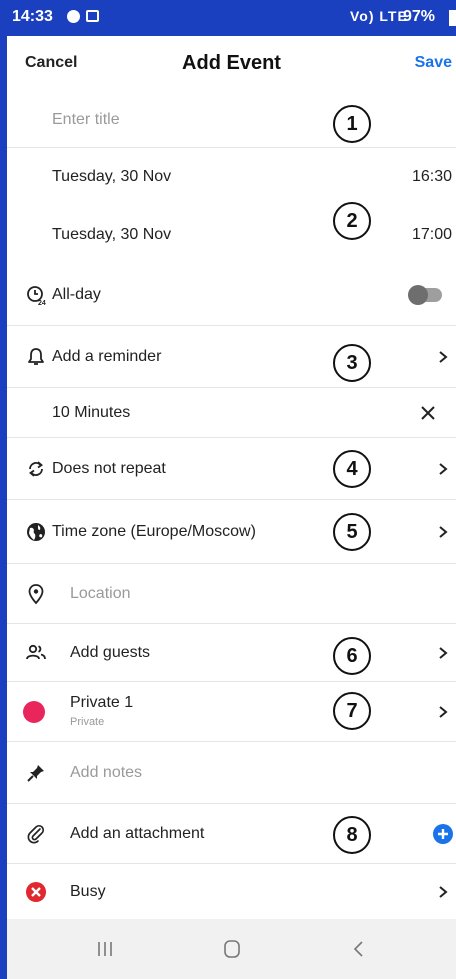 This screenshot has height=979, width=456. Describe the element at coordinates (352, 656) in the screenshot. I see `annotation-badge-6: 6` at that location.